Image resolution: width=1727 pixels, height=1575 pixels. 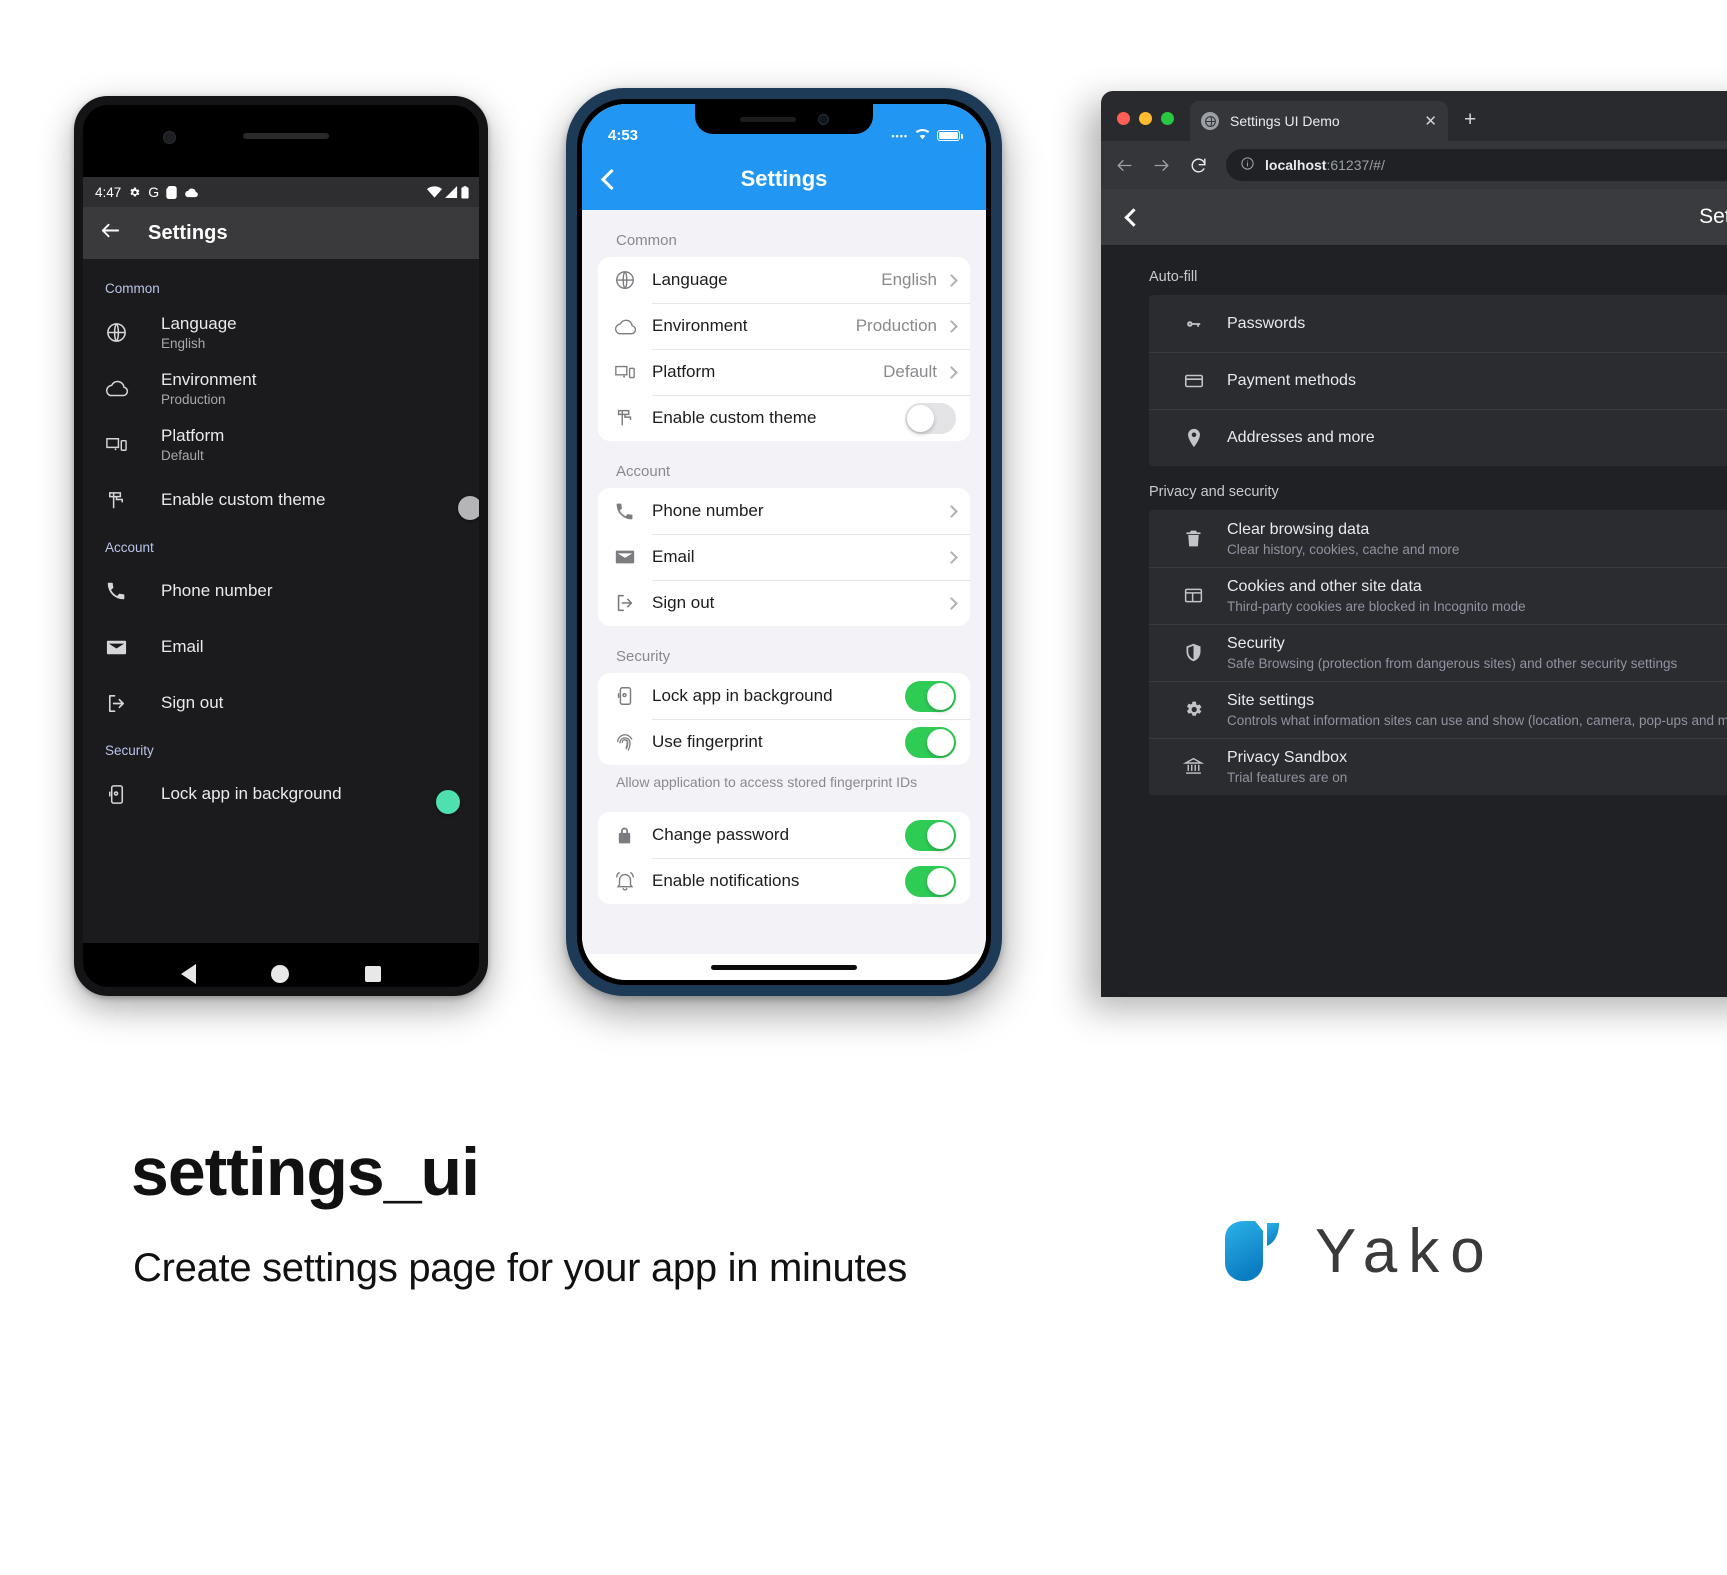 I want to click on browser-tab: Settings UI Demo ✕, so click(x=1319, y=121).